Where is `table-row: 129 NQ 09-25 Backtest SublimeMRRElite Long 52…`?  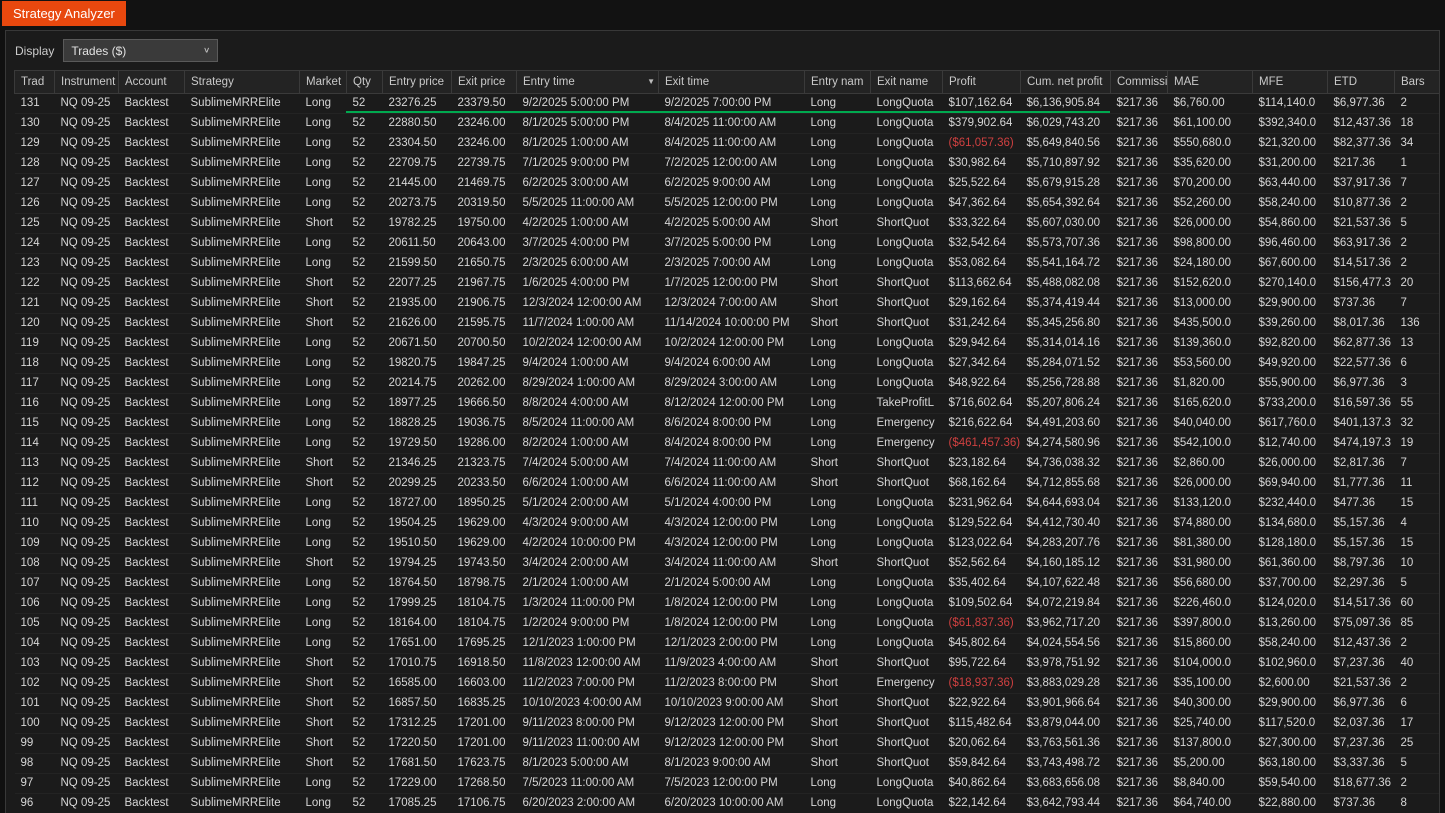
table-row: 129 NQ 09-25 Backtest SublimeMRRElite Long 52… is located at coordinates (726, 143).